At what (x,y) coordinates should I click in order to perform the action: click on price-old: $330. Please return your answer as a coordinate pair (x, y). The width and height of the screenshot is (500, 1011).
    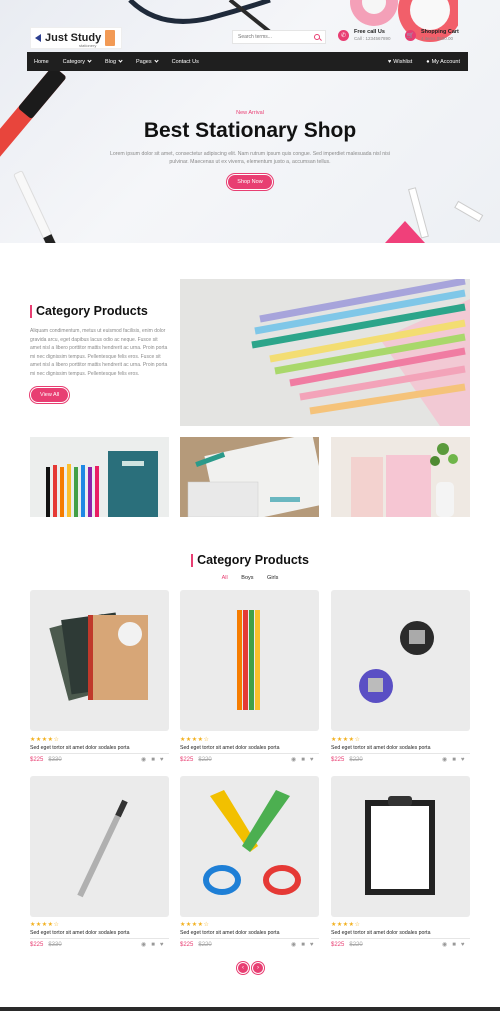
    Looking at the image, I should click on (55, 945).